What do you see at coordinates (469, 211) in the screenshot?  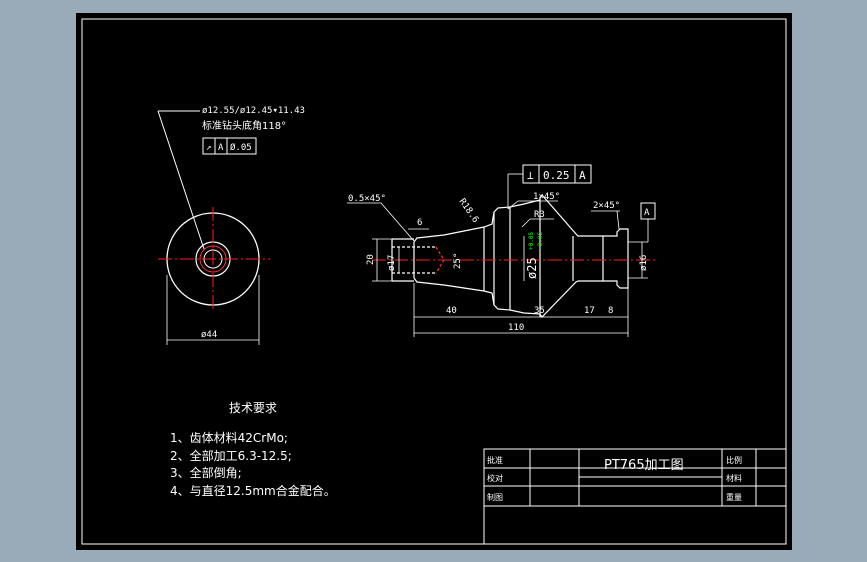 I see `radius-r18-6: R18.6` at bounding box center [469, 211].